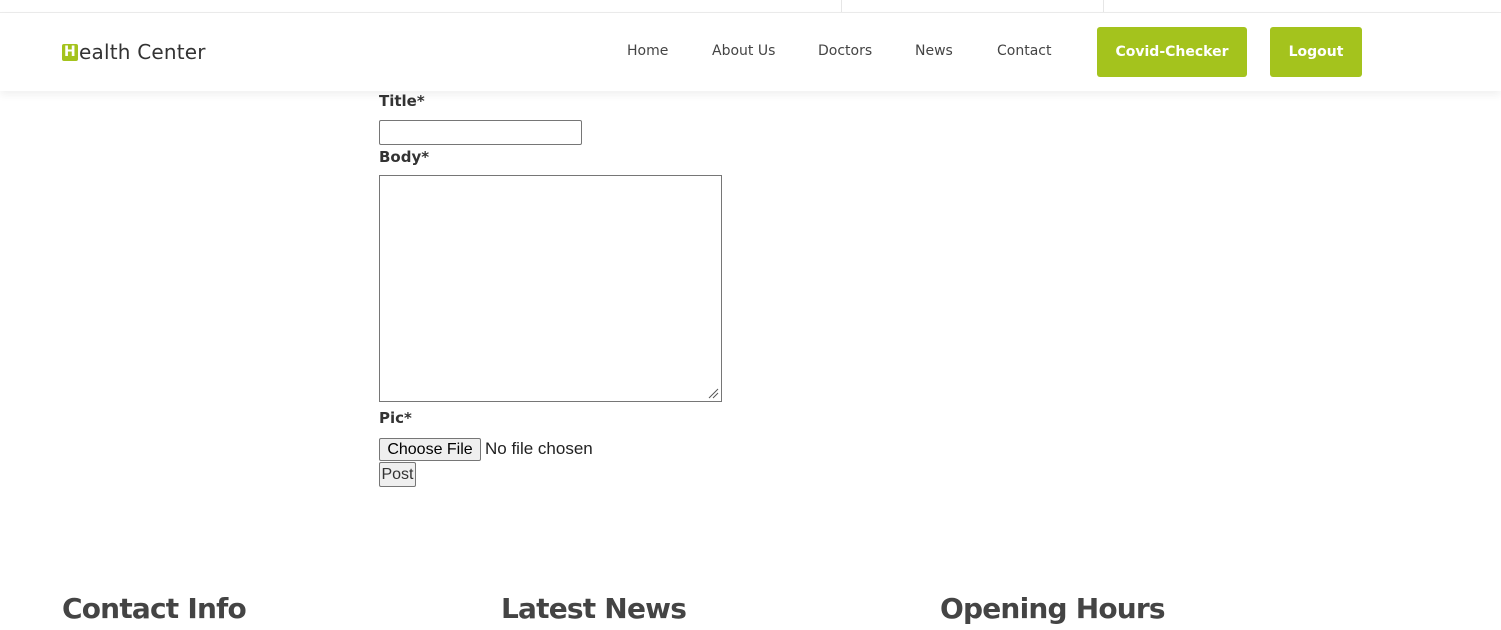 The image size is (1501, 630). I want to click on body-label: Body*, so click(404, 157).